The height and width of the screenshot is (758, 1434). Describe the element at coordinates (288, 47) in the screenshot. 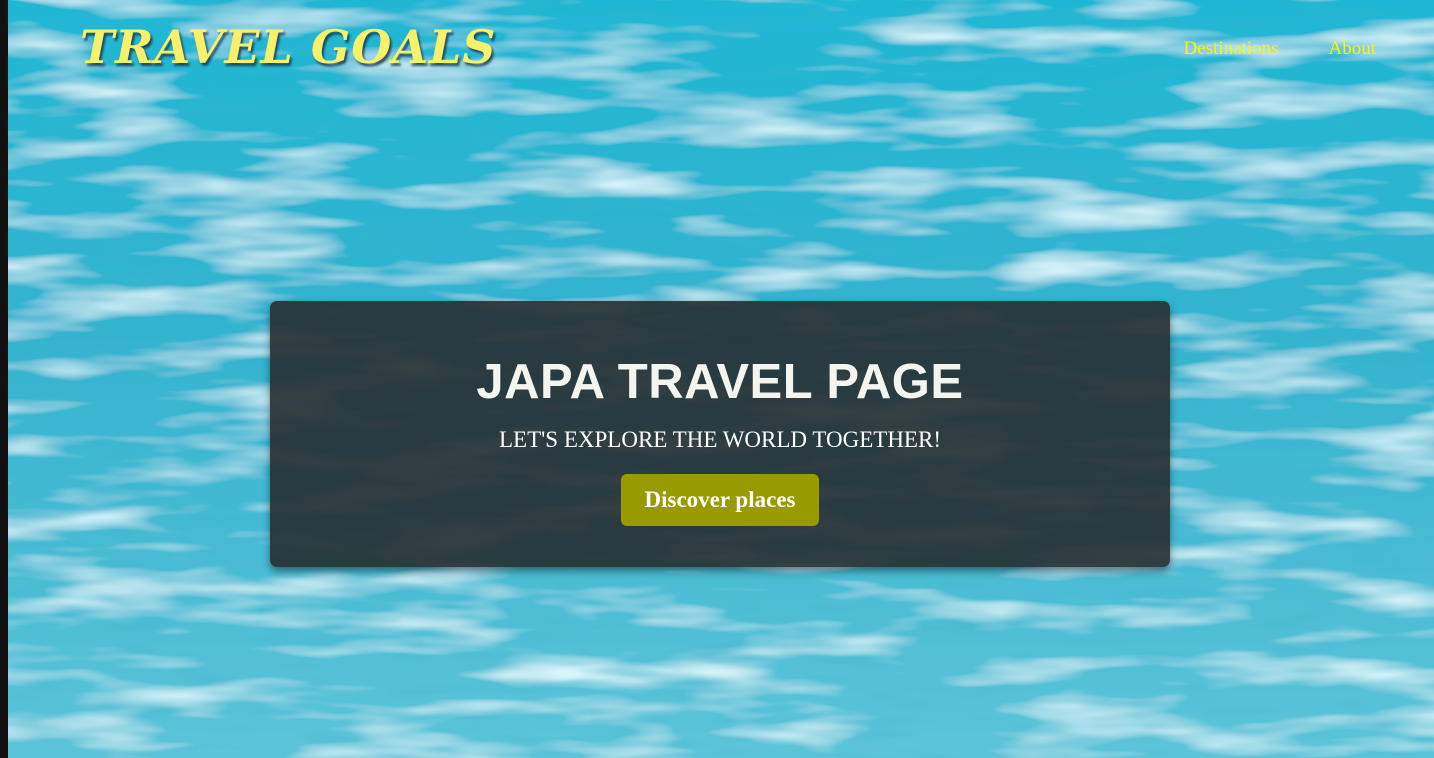

I see `site-logo: TRAVEL GOALS` at that location.